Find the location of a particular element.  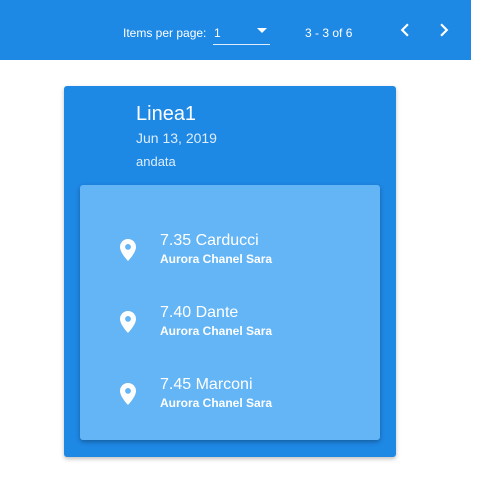

card-direction: andata is located at coordinates (156, 161).